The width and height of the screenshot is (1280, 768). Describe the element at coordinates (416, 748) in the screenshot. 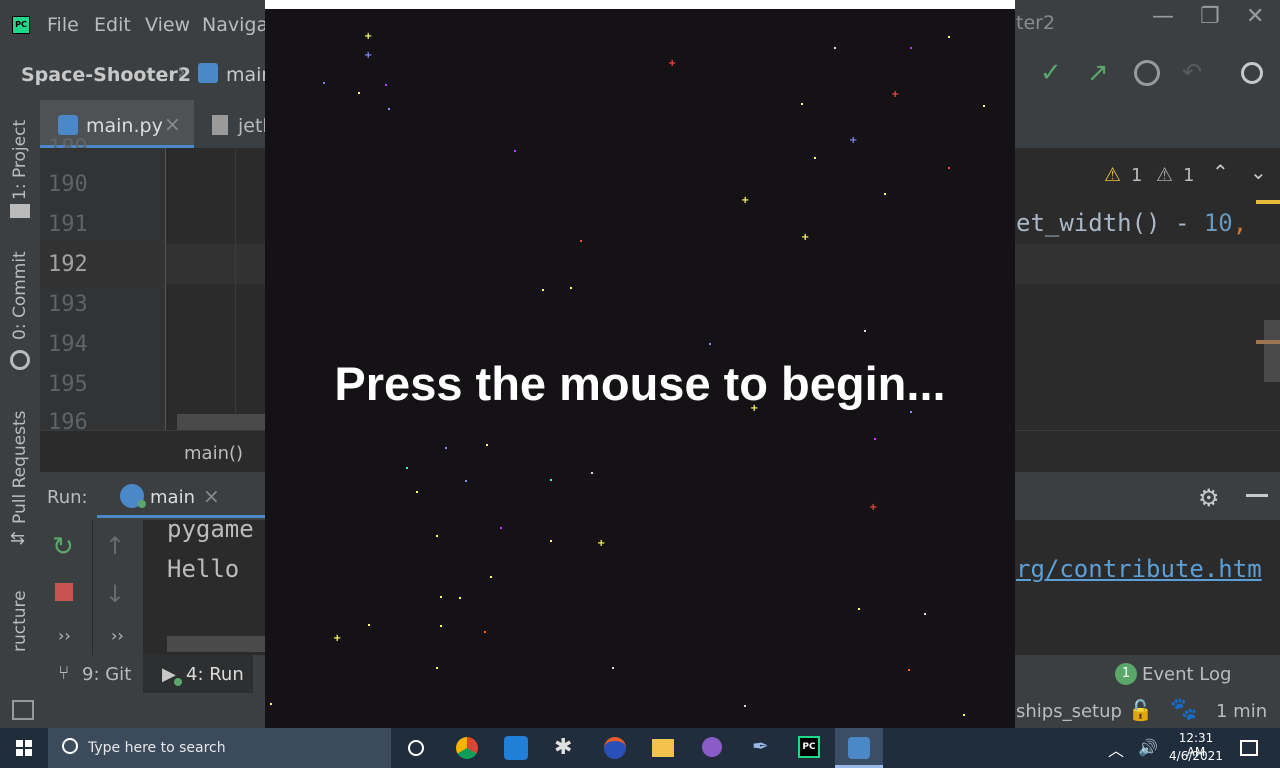

I see `cortana-icon` at that location.